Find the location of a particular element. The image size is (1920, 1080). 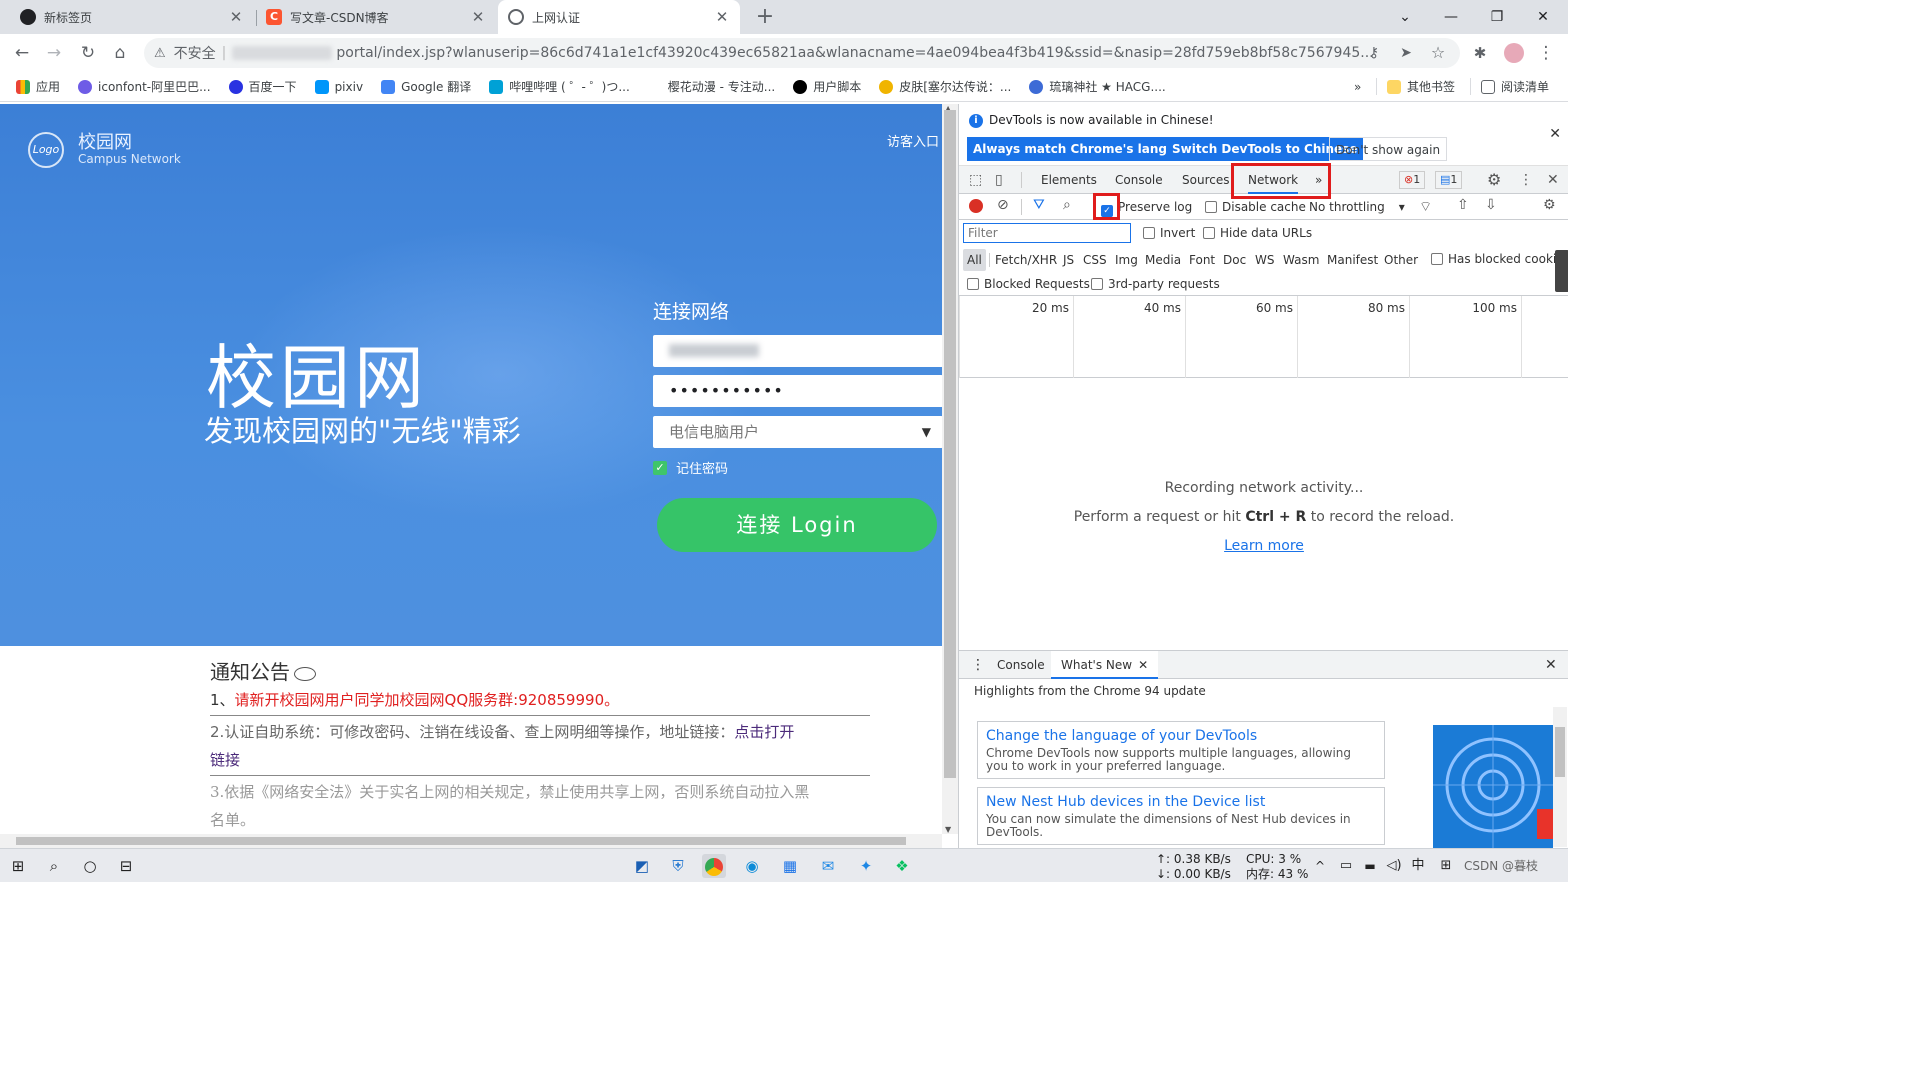

filter-type-doc: Doc is located at coordinates (1234, 260).